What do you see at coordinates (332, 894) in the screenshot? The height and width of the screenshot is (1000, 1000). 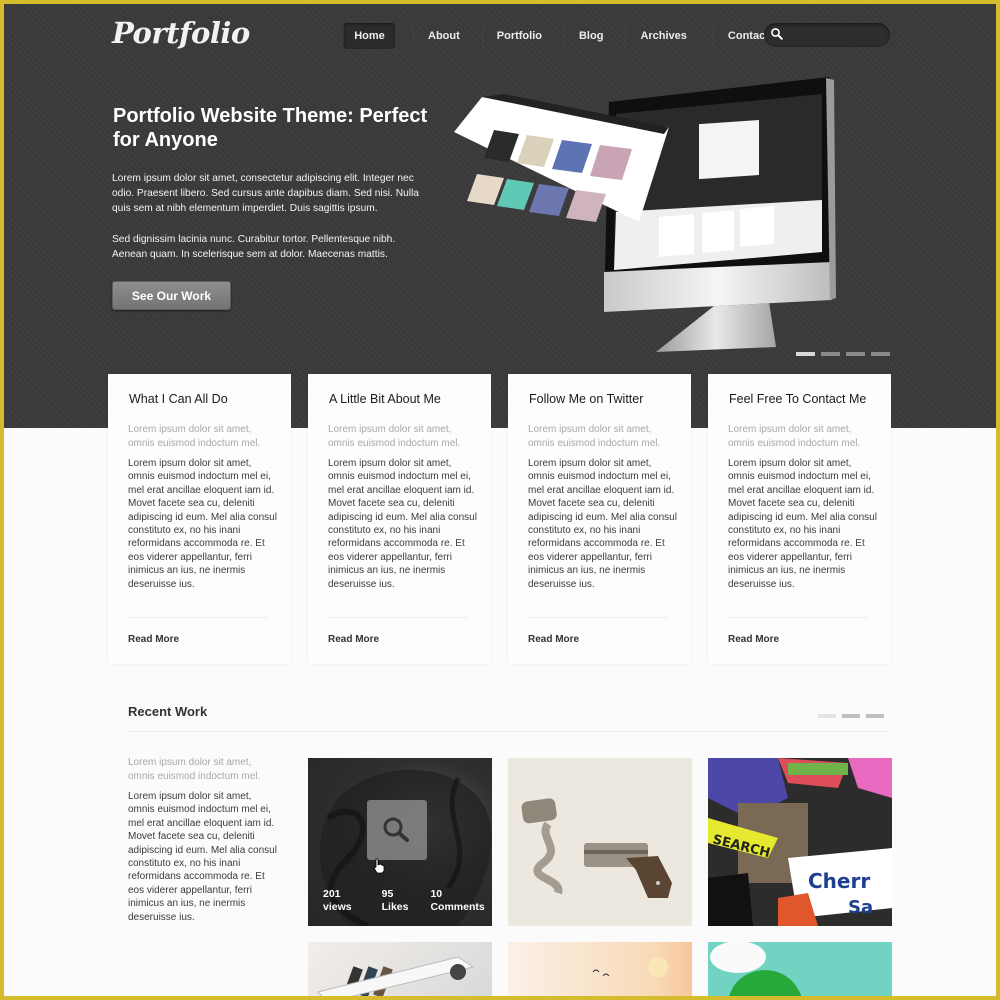 I see `stat-value: 201` at bounding box center [332, 894].